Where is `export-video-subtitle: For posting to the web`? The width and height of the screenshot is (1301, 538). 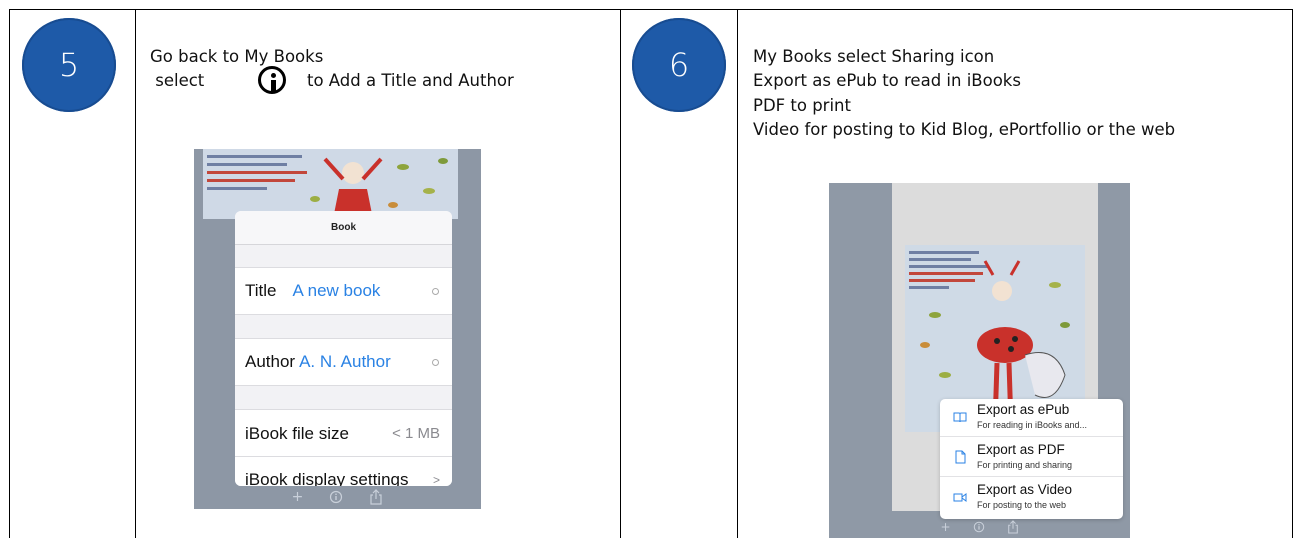
export-video-subtitle: For posting to the web is located at coordinates (1022, 505).